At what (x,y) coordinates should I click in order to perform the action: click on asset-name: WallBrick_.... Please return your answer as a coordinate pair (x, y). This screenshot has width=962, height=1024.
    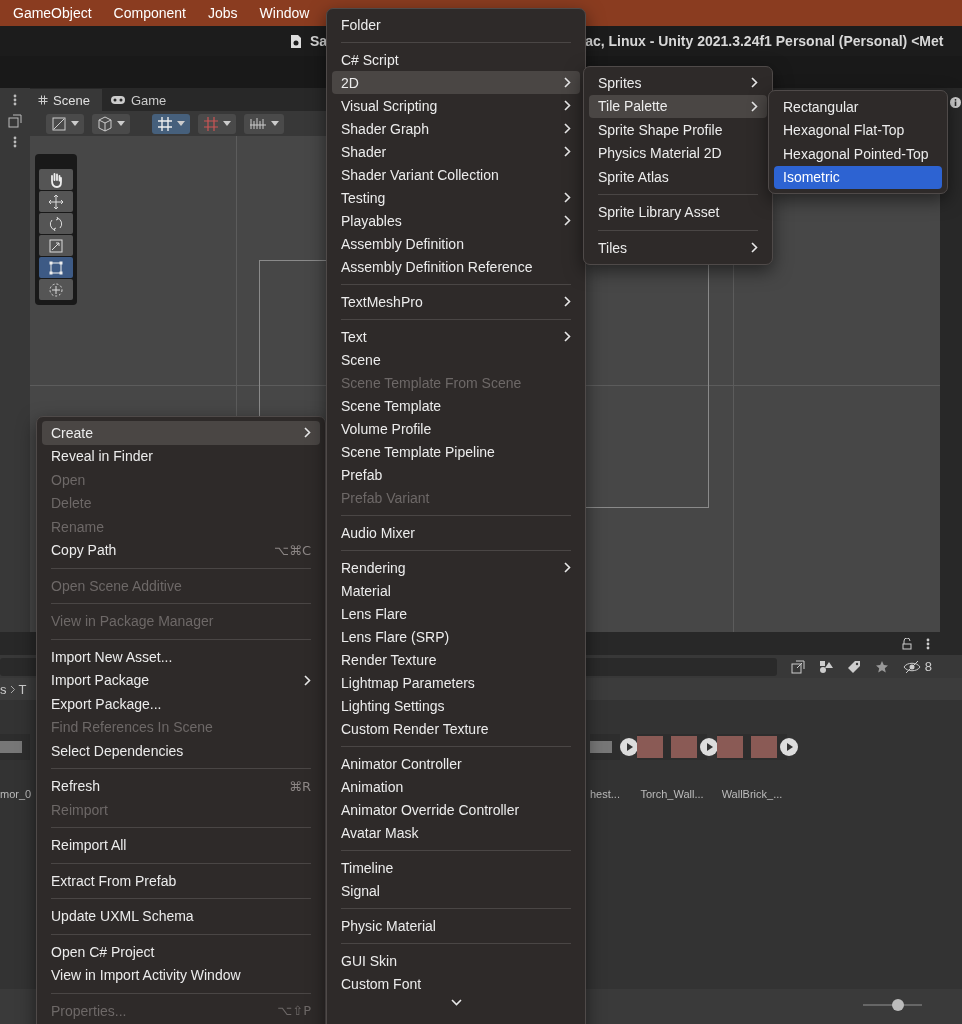
    Looking at the image, I should click on (752, 794).